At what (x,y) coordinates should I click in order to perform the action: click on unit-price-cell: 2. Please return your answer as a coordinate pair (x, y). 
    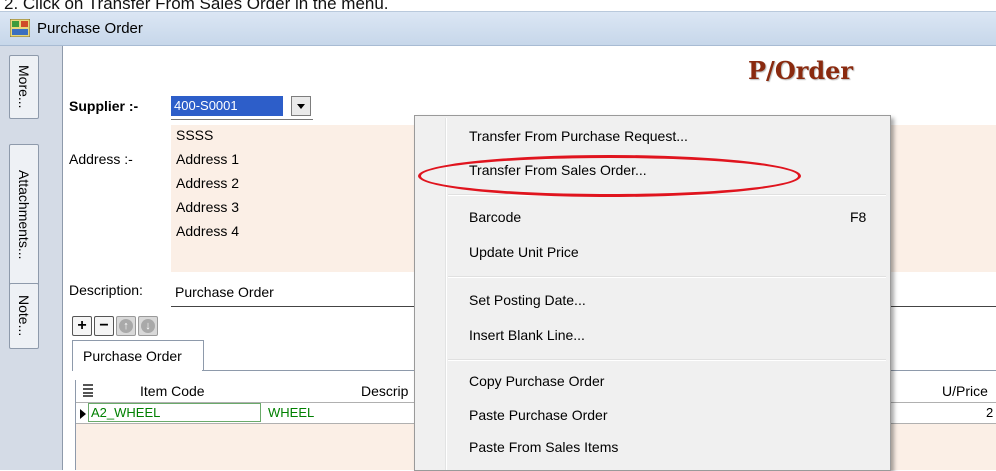
    Looking at the image, I should click on (989, 412).